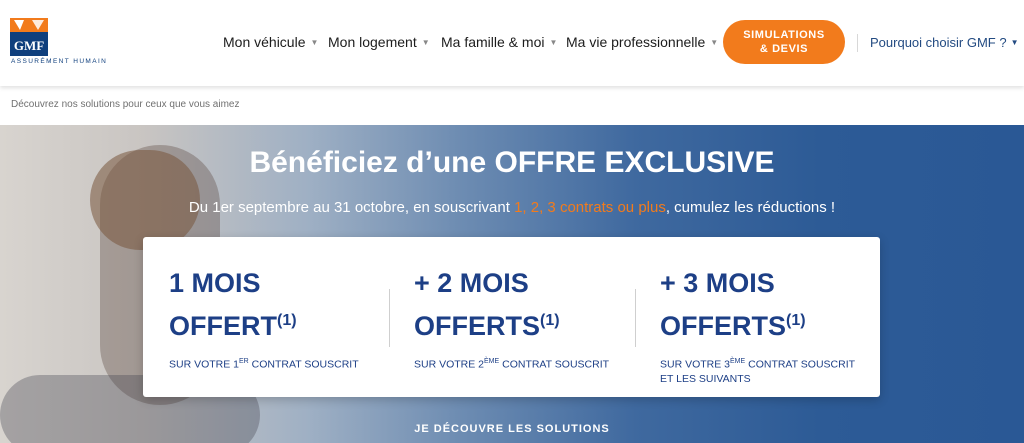 This screenshot has width=1024, height=443. What do you see at coordinates (512, 162) in the screenshot?
I see `hero-title: Bénéficiez d’une OFFRE EXCLUSIVE` at bounding box center [512, 162].